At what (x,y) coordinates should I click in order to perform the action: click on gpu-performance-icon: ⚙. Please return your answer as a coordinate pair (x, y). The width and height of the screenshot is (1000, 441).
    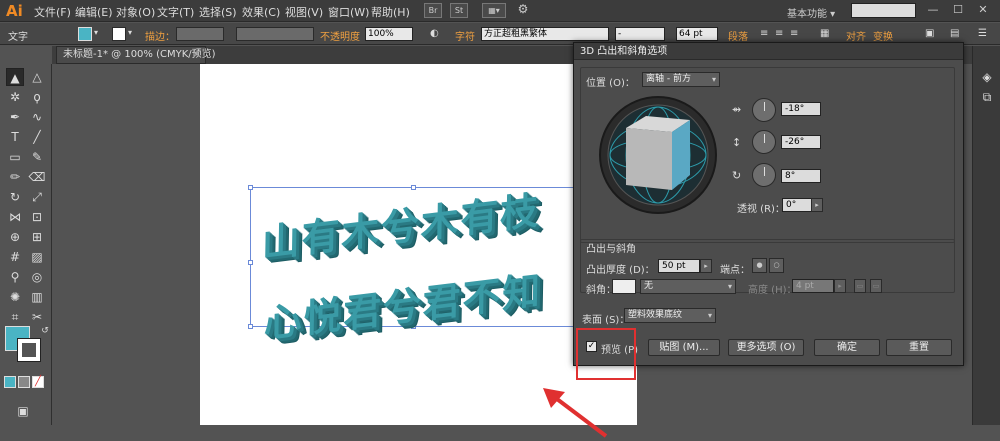
    Looking at the image, I should click on (523, 10).